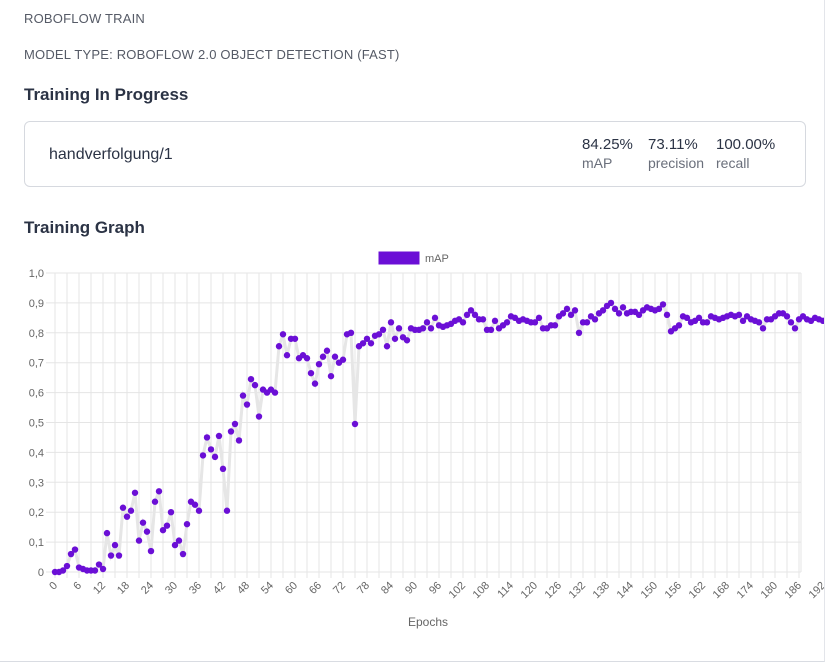 The height and width of the screenshot is (664, 834). Describe the element at coordinates (649, 590) in the screenshot. I see `x-tick-label: 150` at that location.